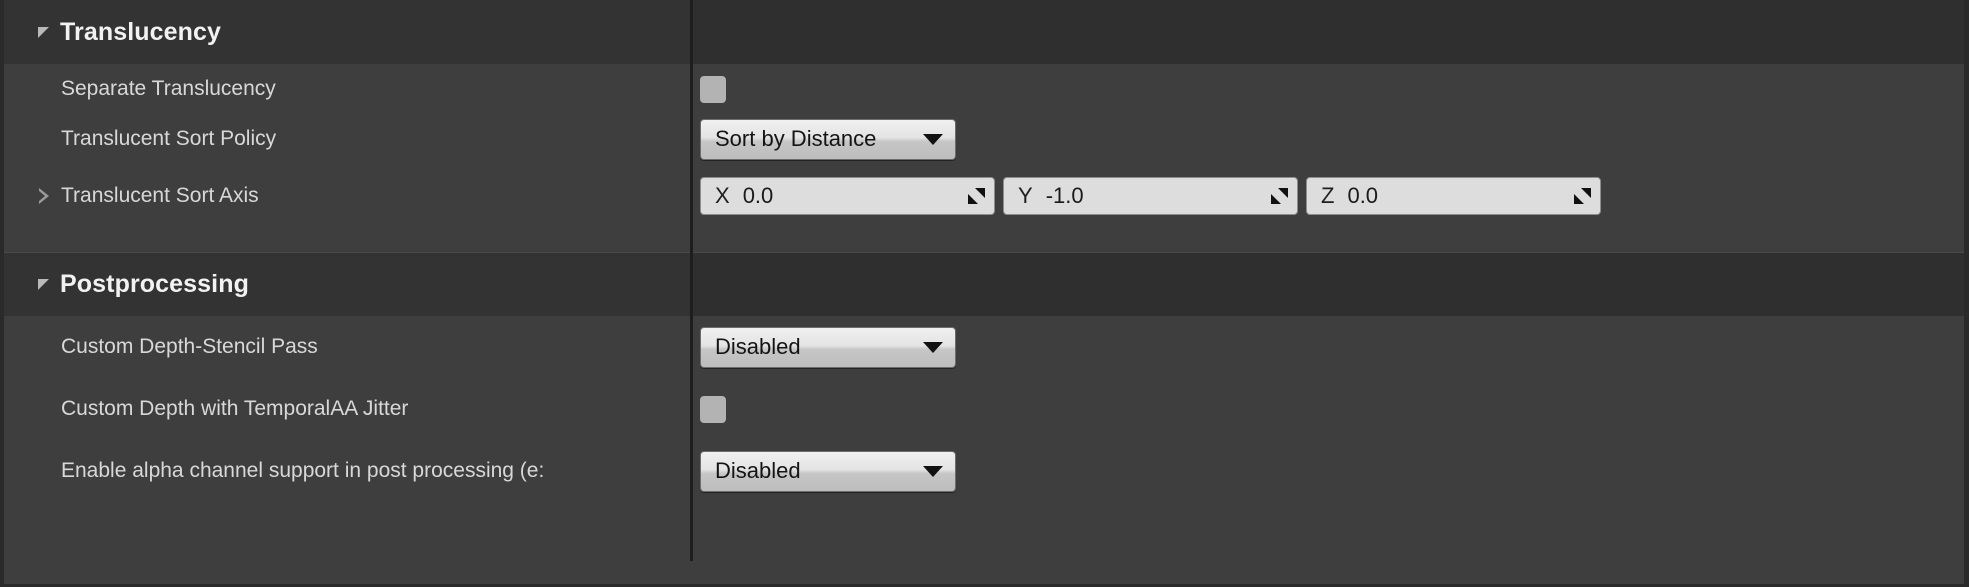 The width and height of the screenshot is (1969, 587). Describe the element at coordinates (347, 32) in the screenshot. I see `section-header-left-translucency: Translucency` at that location.